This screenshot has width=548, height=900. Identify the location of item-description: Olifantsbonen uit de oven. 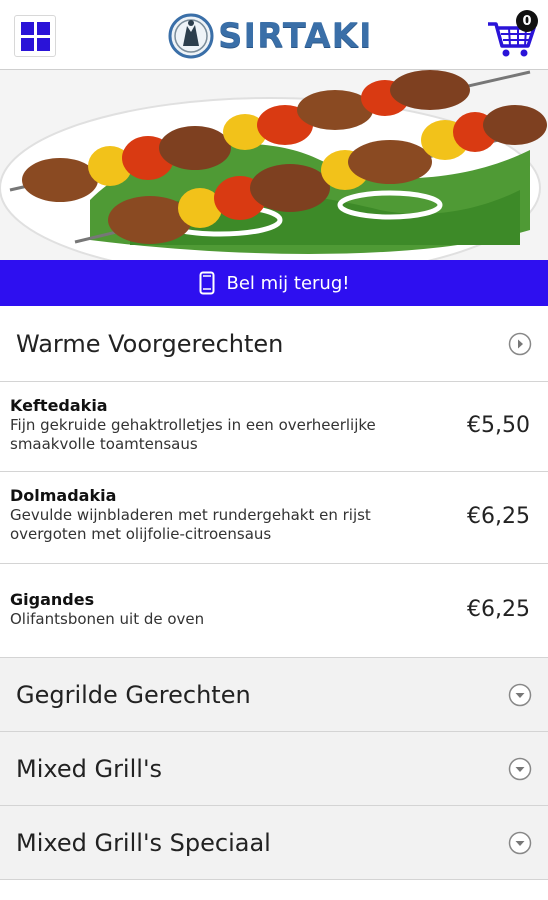
(107, 619).